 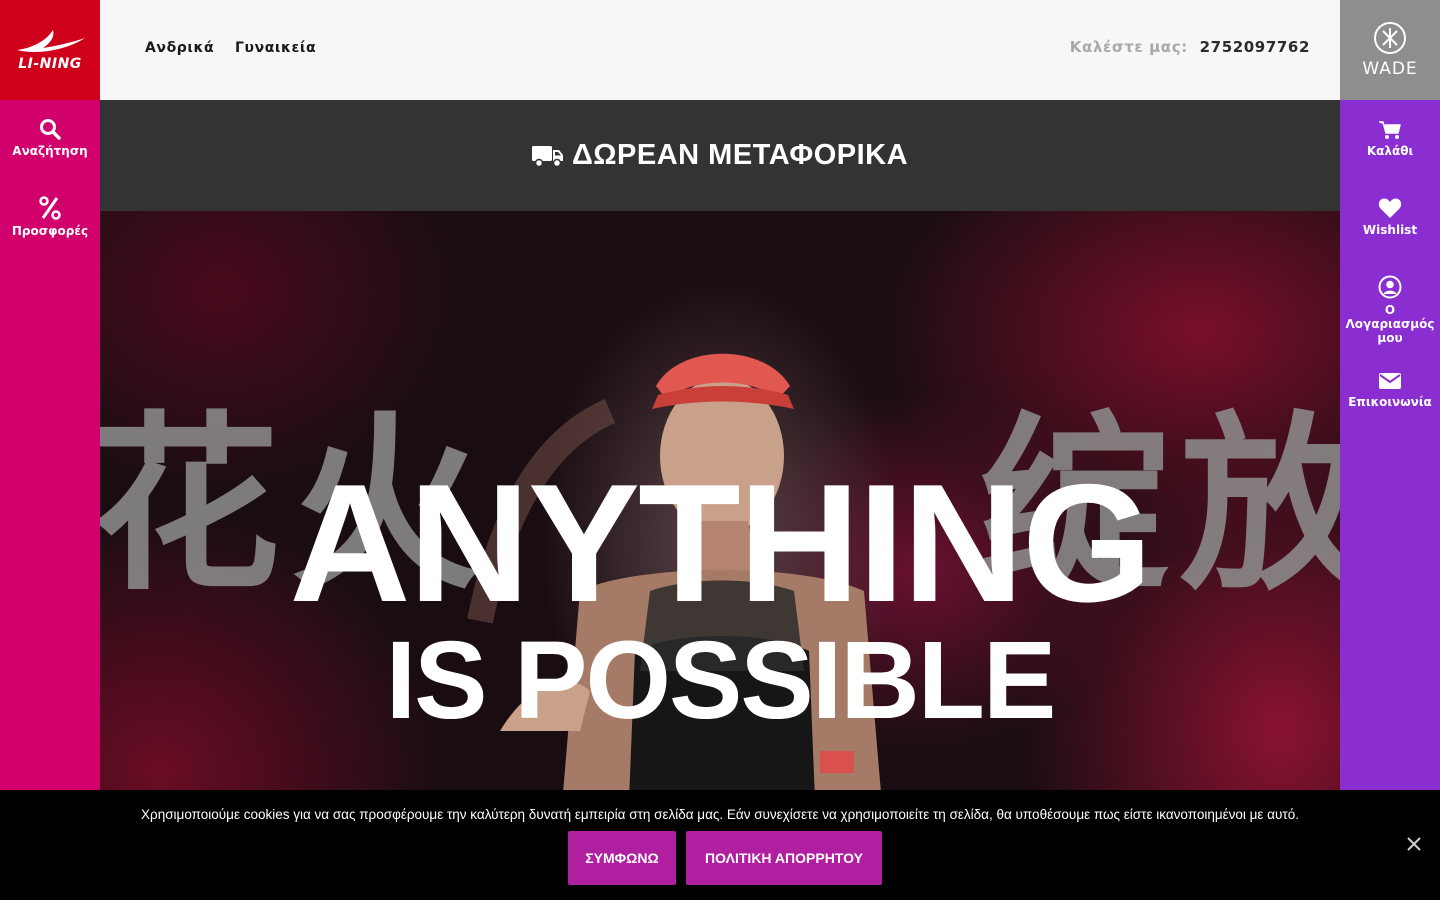 I want to click on wade-emblem-icon, so click(x=1390, y=38).